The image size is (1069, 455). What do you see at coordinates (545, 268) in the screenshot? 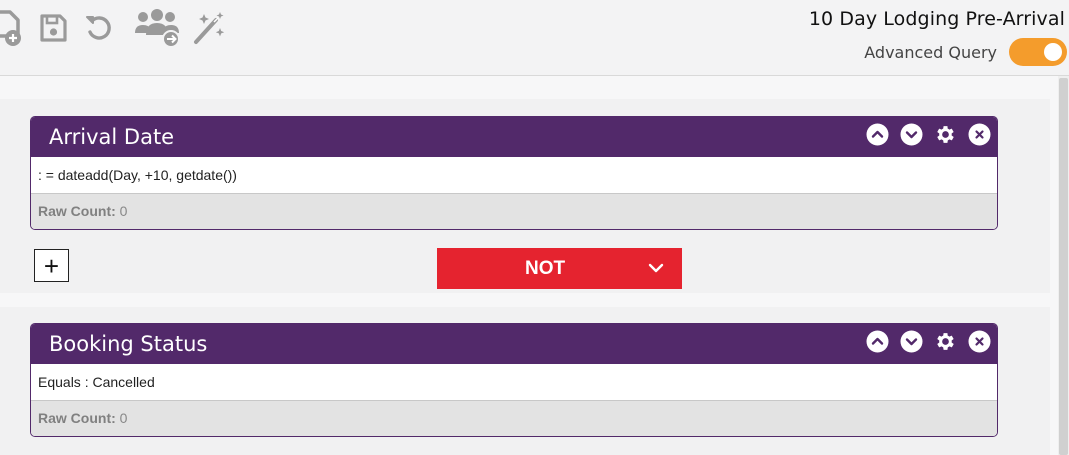
I see `operator-label: NOT` at bounding box center [545, 268].